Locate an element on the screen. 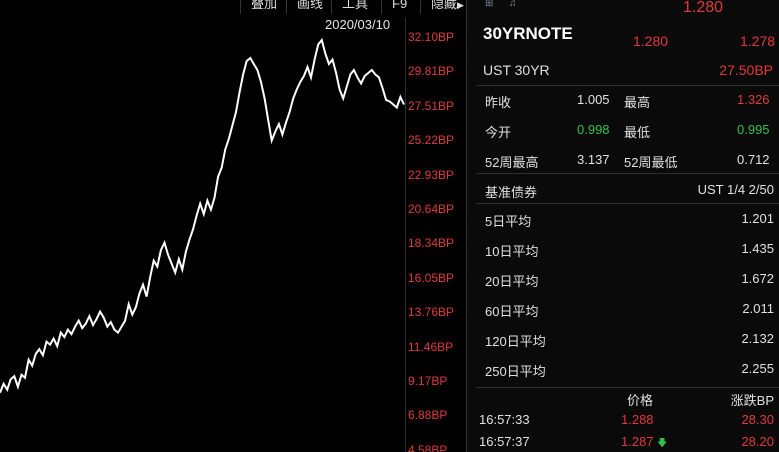 Image resolution: width=779 pixels, height=452 pixels. chart-toolbar: 叠加 画线 工具 F9 隐藏▶ is located at coordinates (233, 7).